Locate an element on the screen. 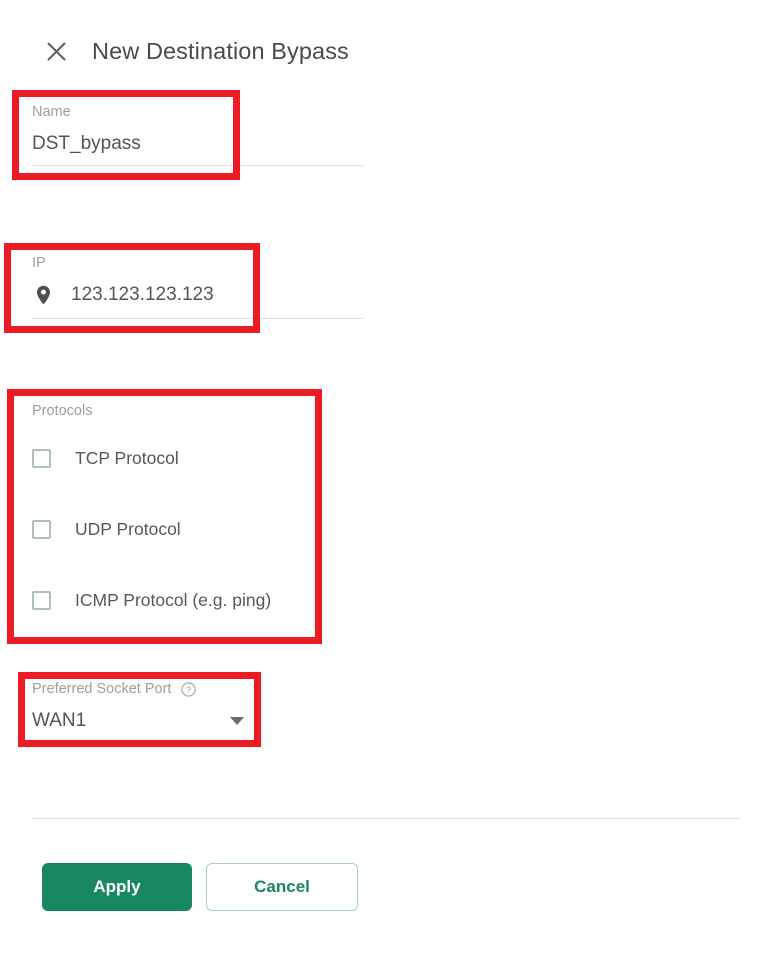  name-field-label: Name is located at coordinates (51, 112).